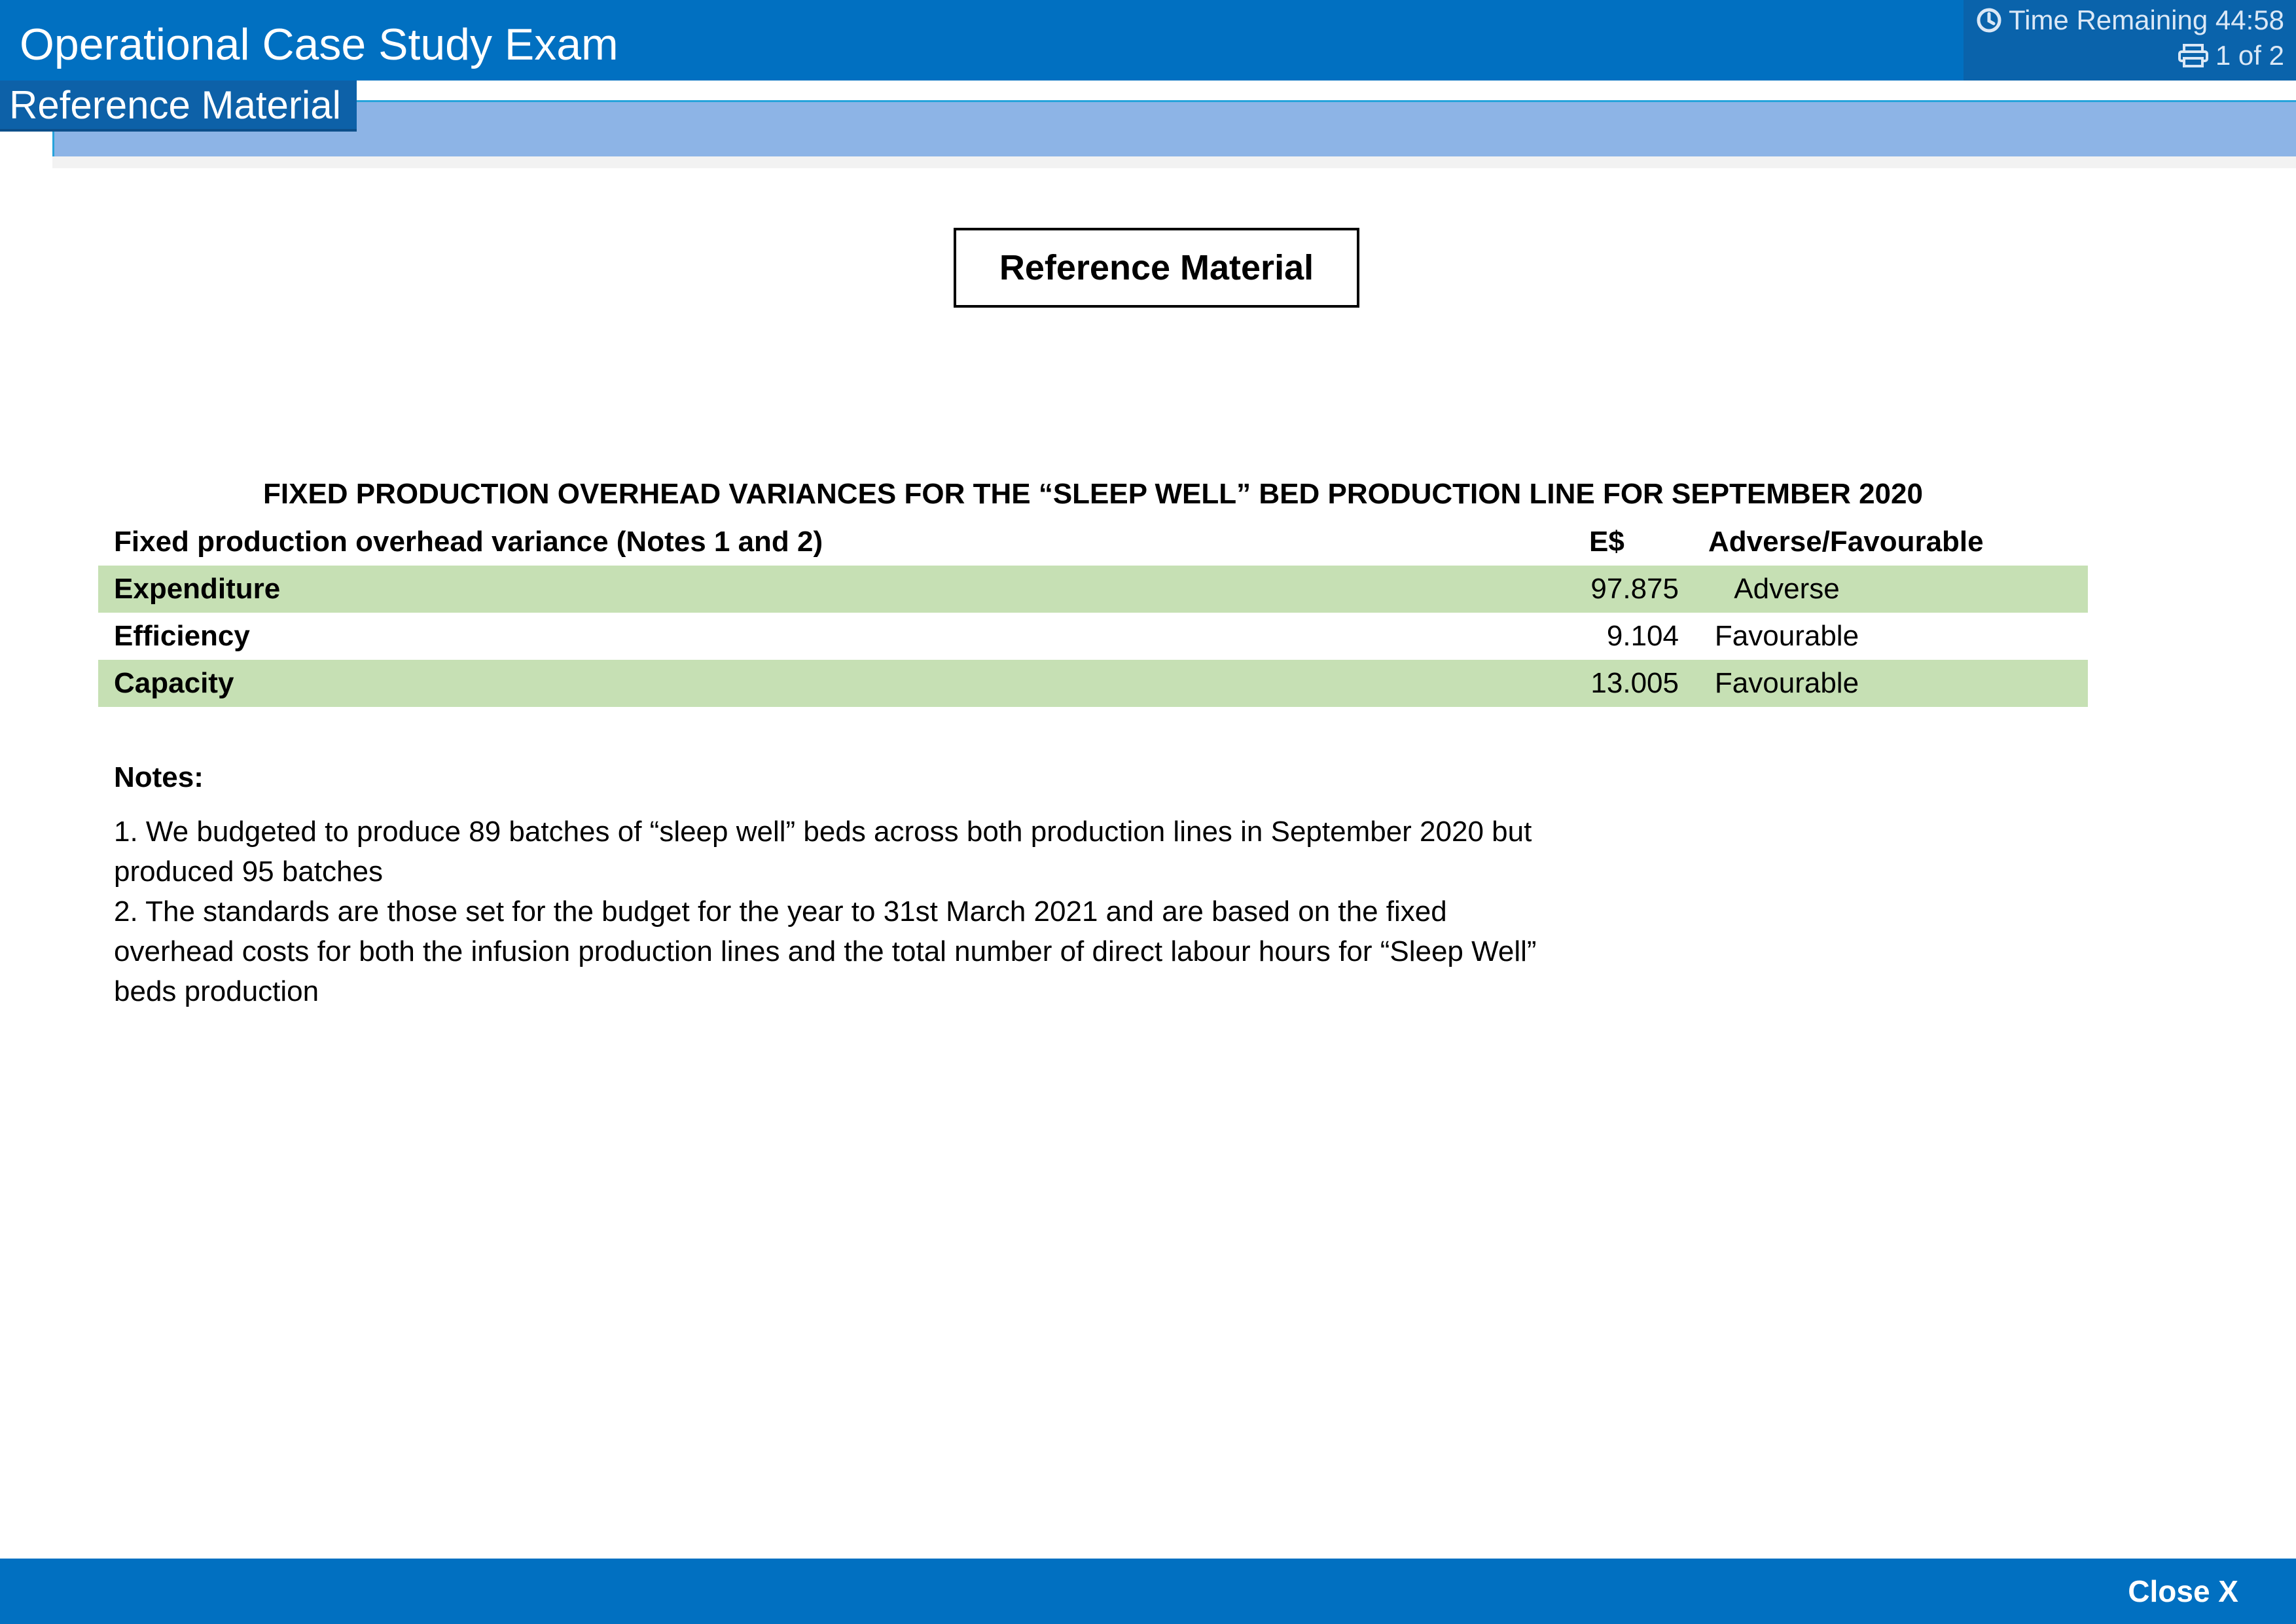  Describe the element at coordinates (2146, 20) in the screenshot. I see `timer-label: Time Remaining 44:58` at that location.